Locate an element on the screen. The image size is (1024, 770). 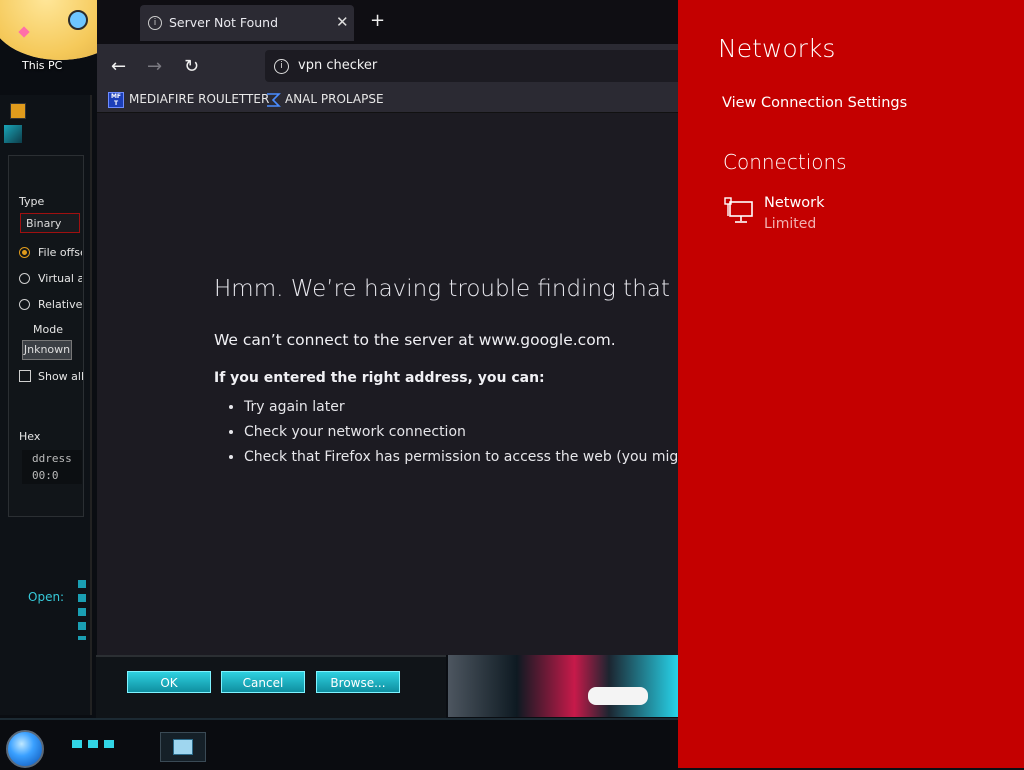
flyout-title: Networks is located at coordinates (777, 48).